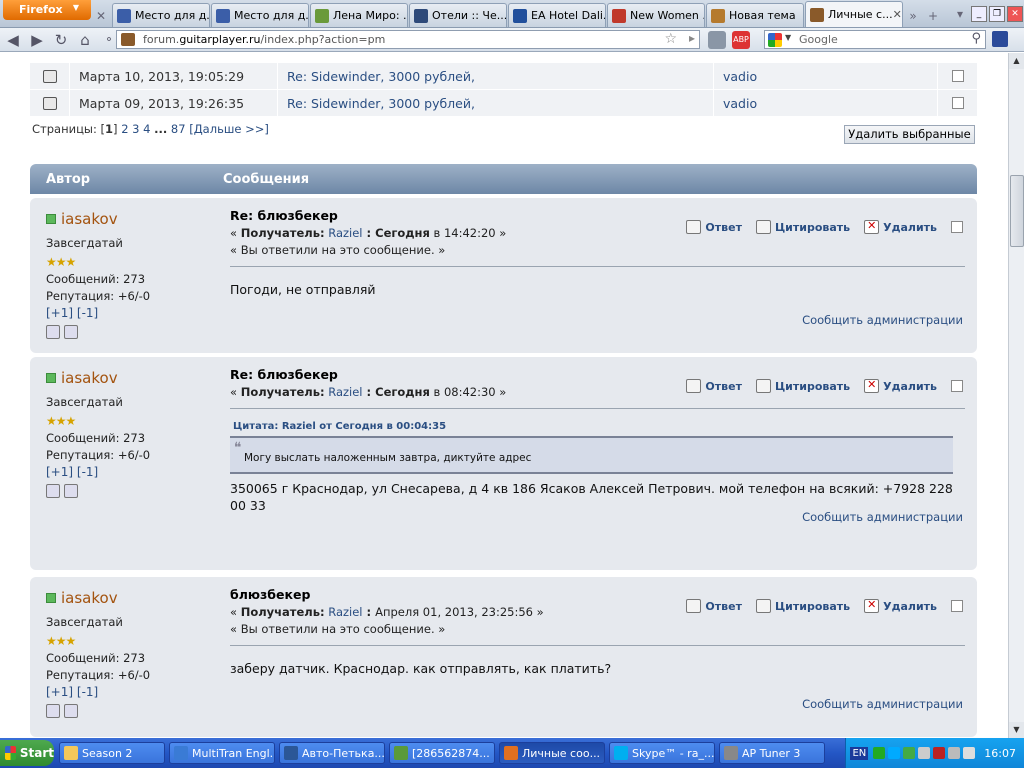 Image resolution: width=1024 pixels, height=768 pixels. What do you see at coordinates (1000, 39) in the screenshot?
I see `bookmarks-menu-icon` at bounding box center [1000, 39].